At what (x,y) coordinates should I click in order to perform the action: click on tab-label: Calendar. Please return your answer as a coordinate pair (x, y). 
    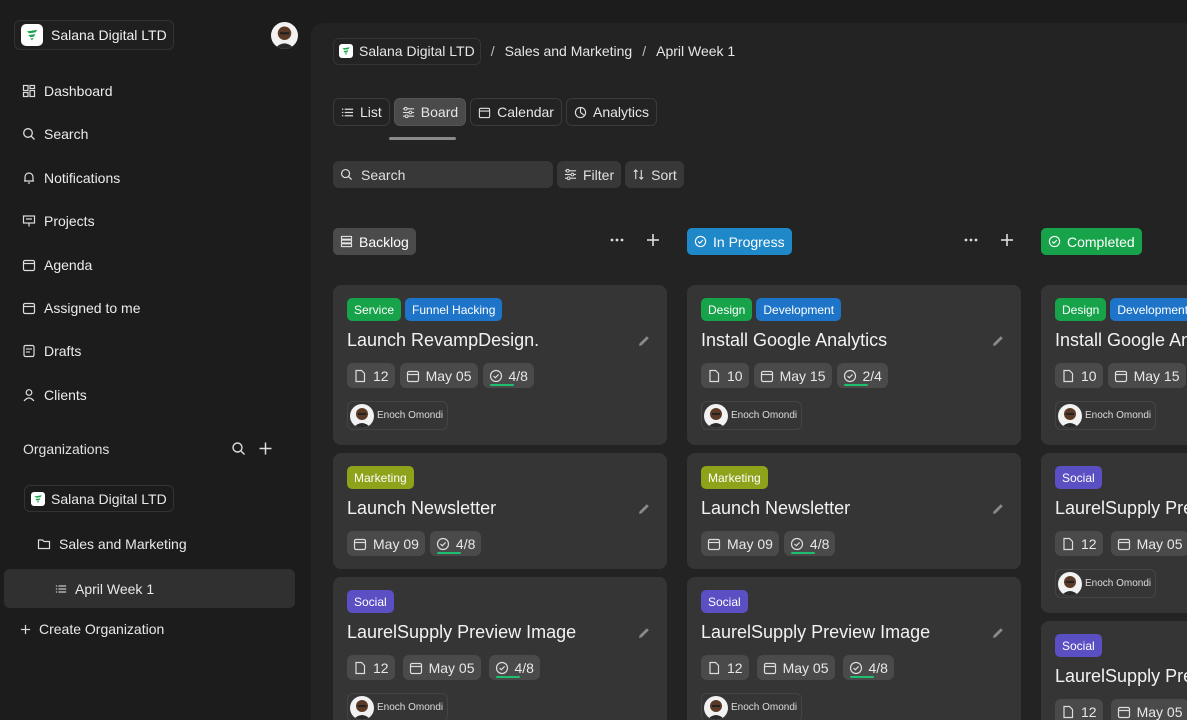
    Looking at the image, I should click on (525, 112).